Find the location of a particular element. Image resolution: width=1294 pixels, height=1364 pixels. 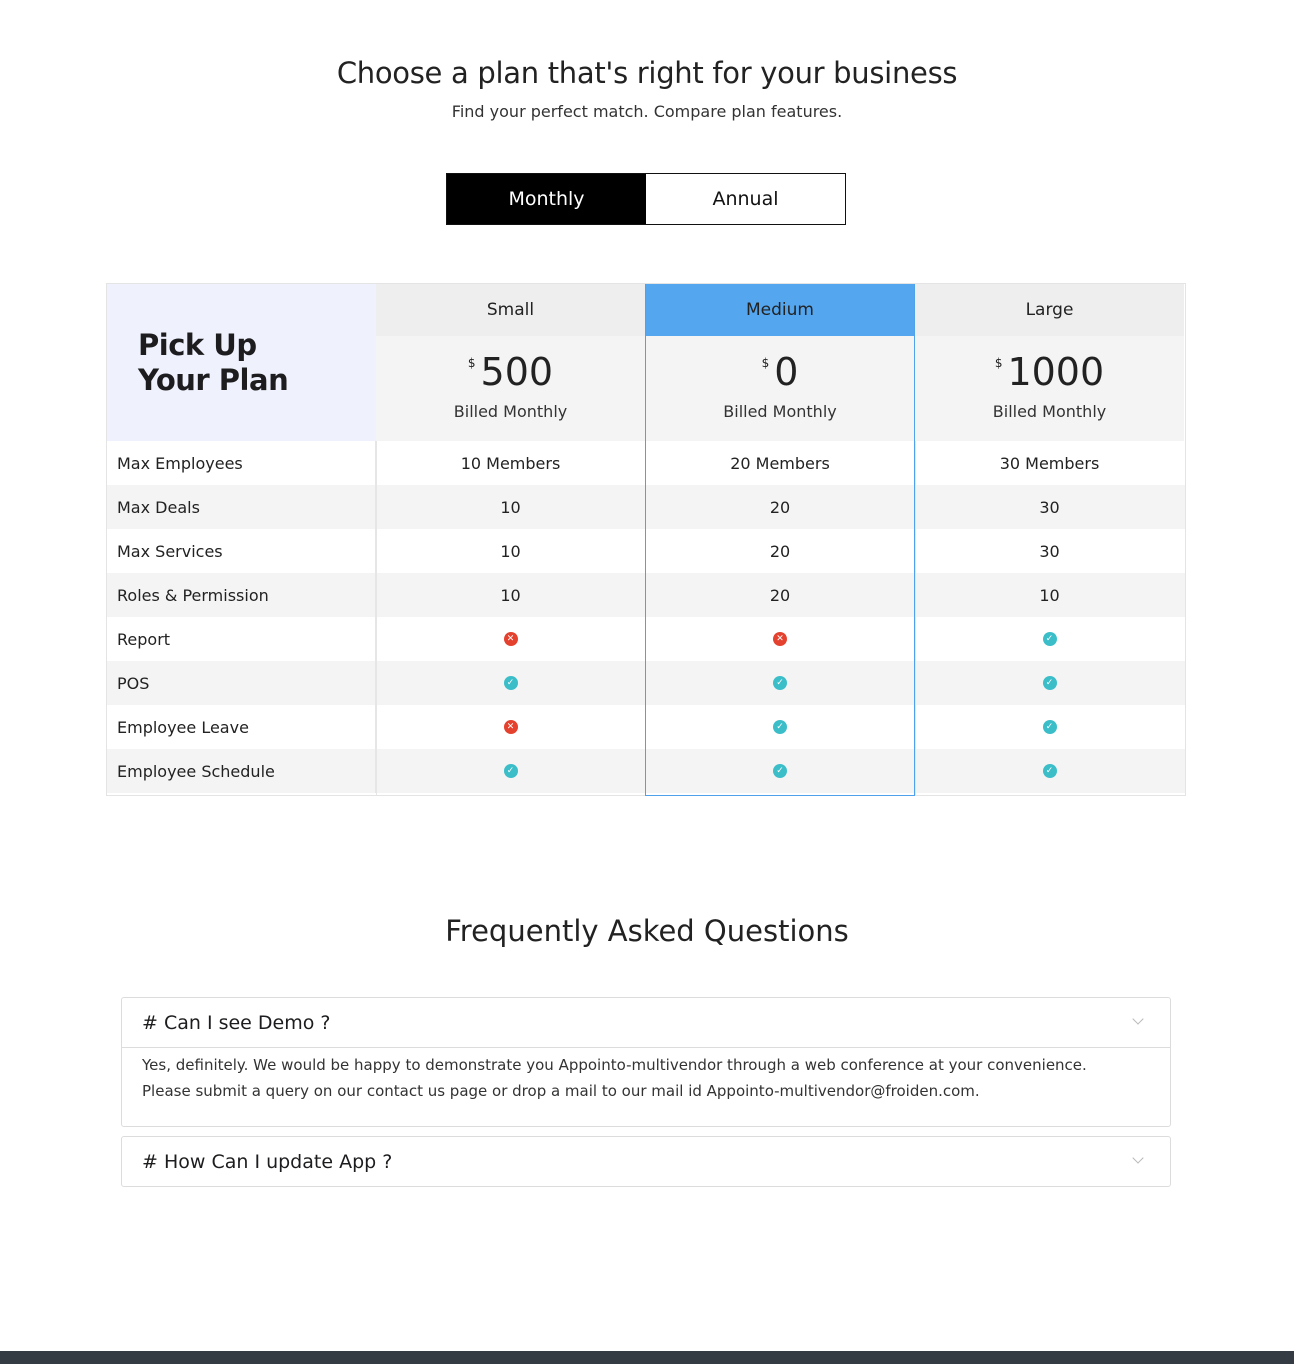

plan-large-name: Large is located at coordinates (1049, 310).